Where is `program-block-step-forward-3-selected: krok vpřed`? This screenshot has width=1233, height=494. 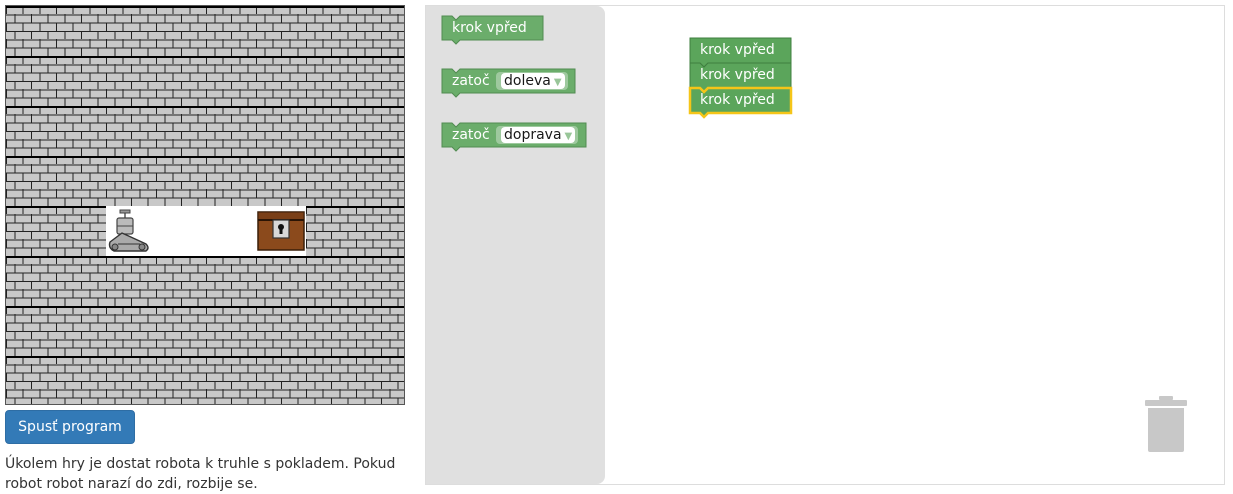 program-block-step-forward-3-selected: krok vpřed is located at coordinates (740, 102).